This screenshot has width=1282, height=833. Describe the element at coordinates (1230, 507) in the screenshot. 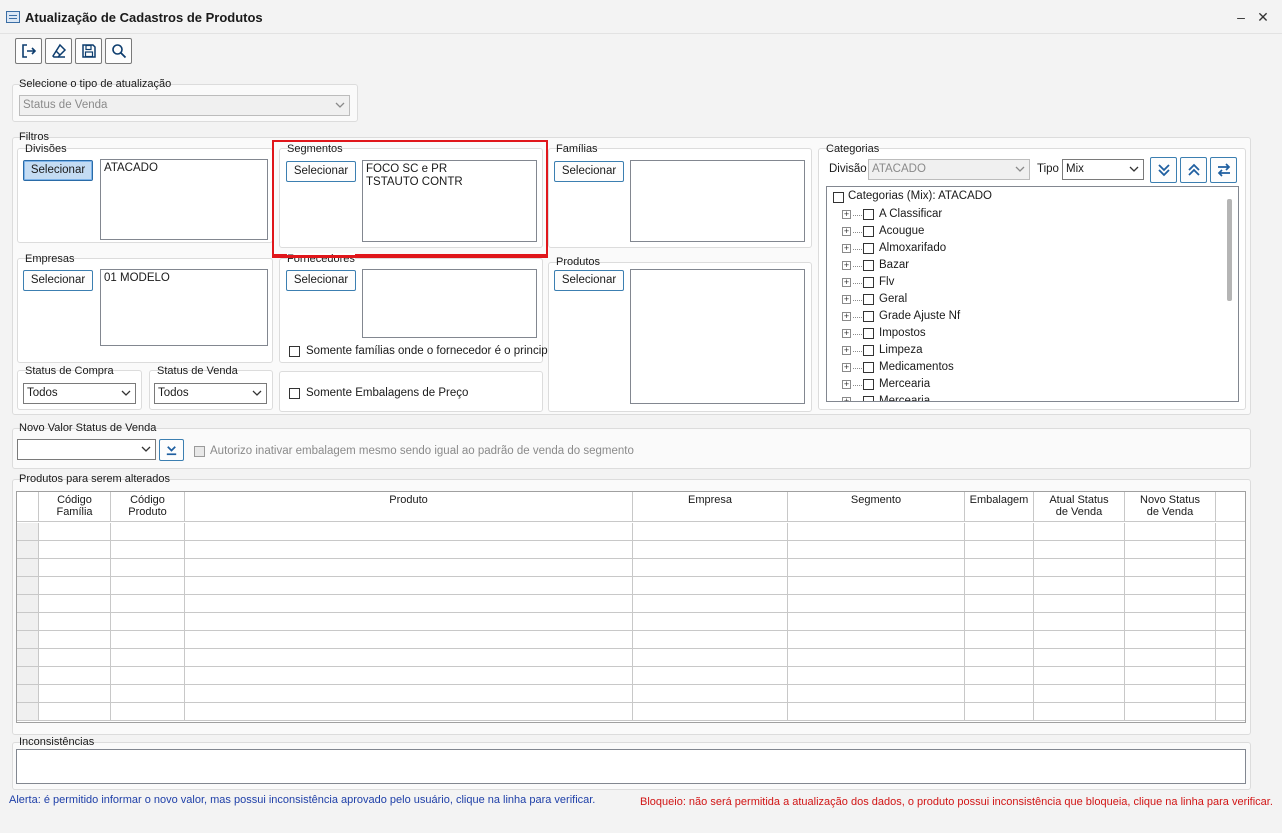

I see `grid-header-filler` at that location.